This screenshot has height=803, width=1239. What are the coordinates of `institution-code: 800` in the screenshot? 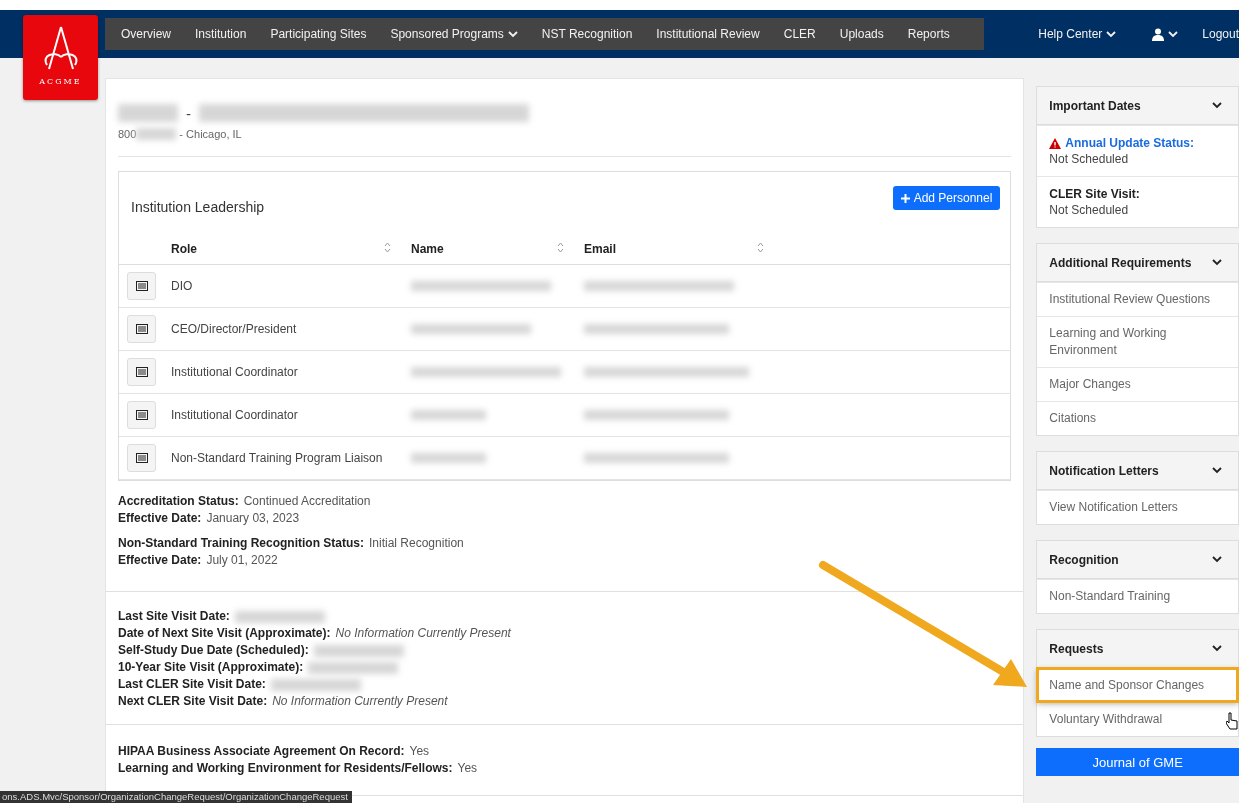 It's located at (127, 134).